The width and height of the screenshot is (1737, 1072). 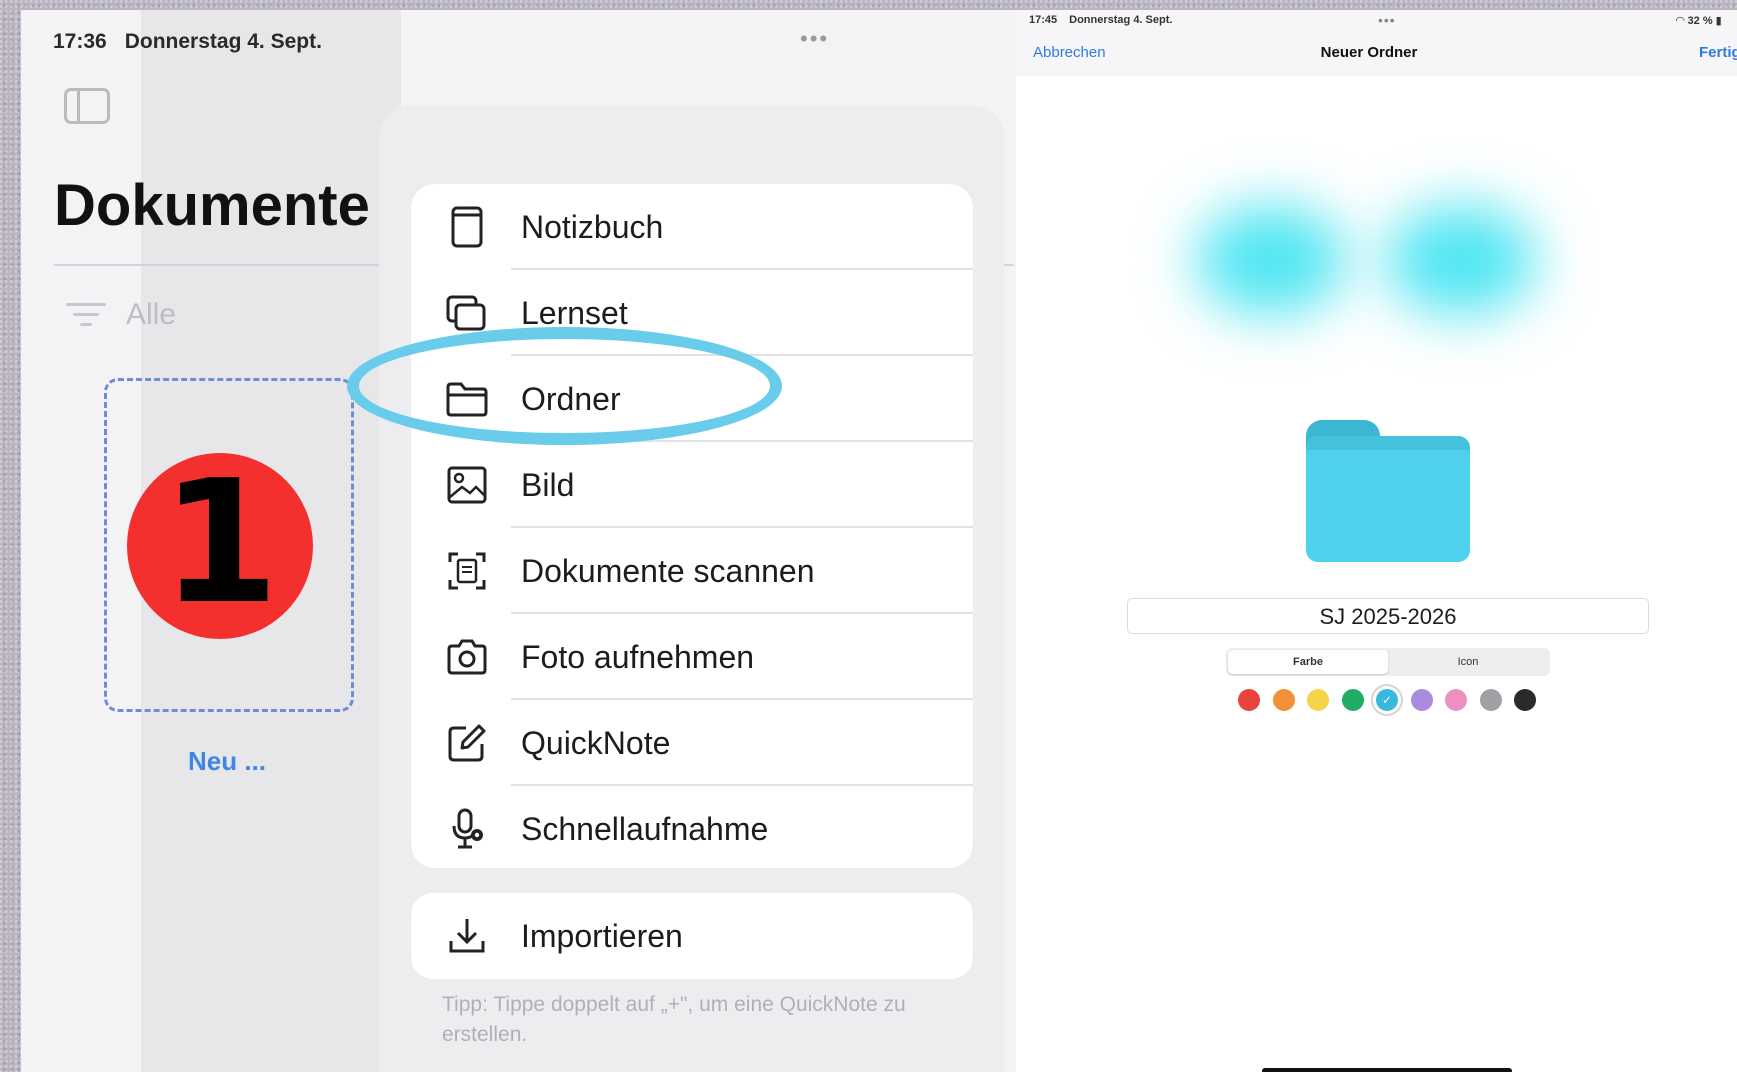 I want to click on import-label: Importieren, so click(x=602, y=935).